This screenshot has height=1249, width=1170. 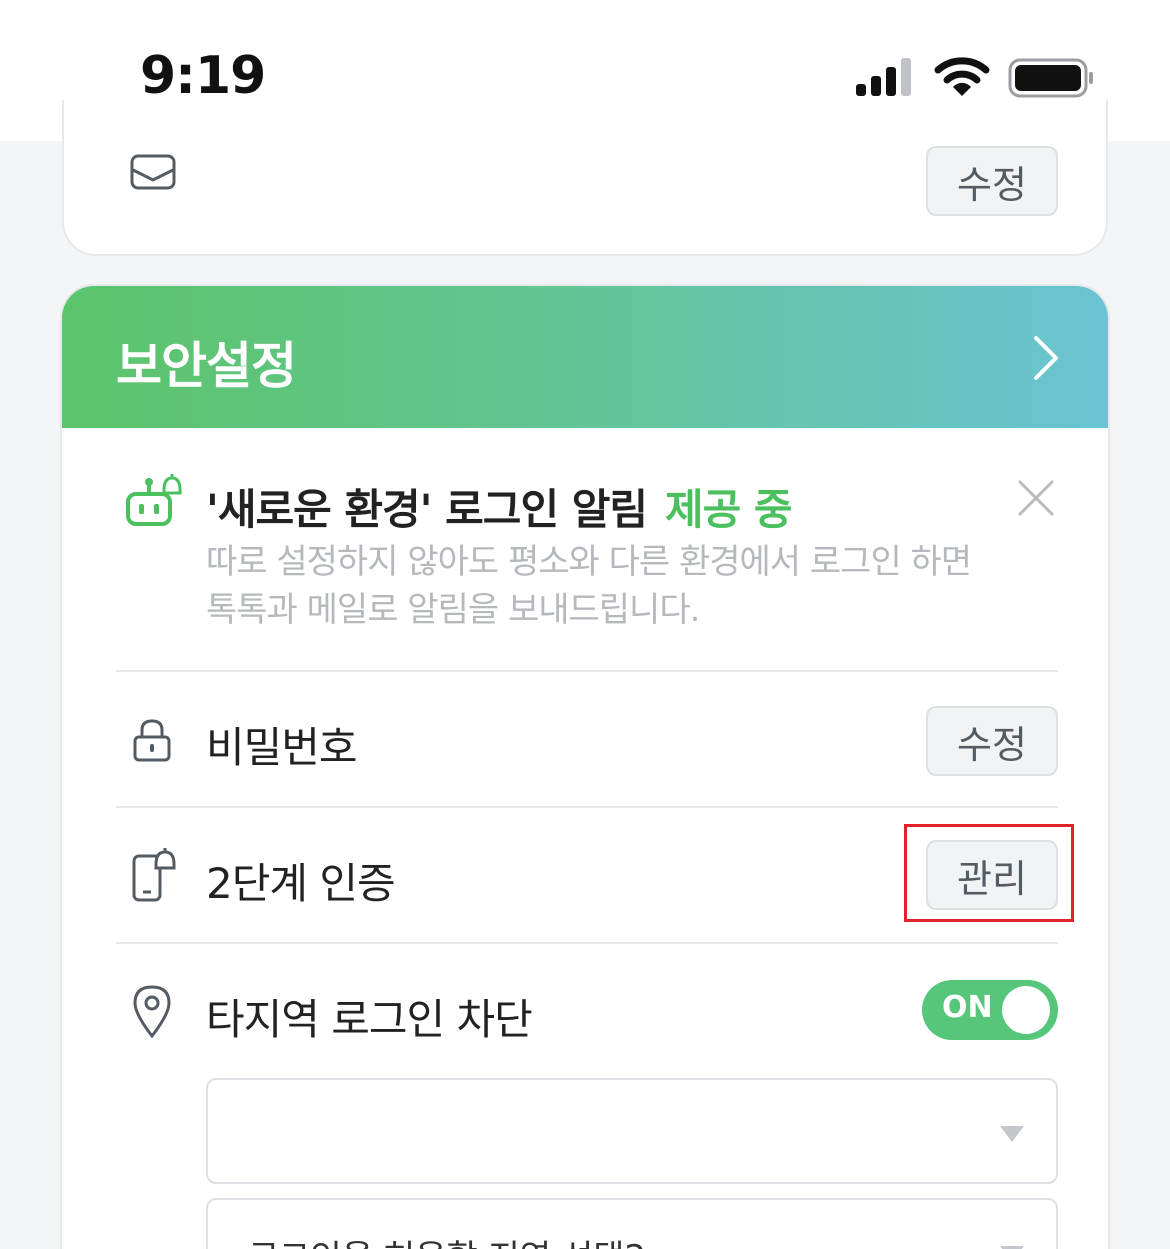 I want to click on chevron-right-icon, so click(x=1046, y=358).